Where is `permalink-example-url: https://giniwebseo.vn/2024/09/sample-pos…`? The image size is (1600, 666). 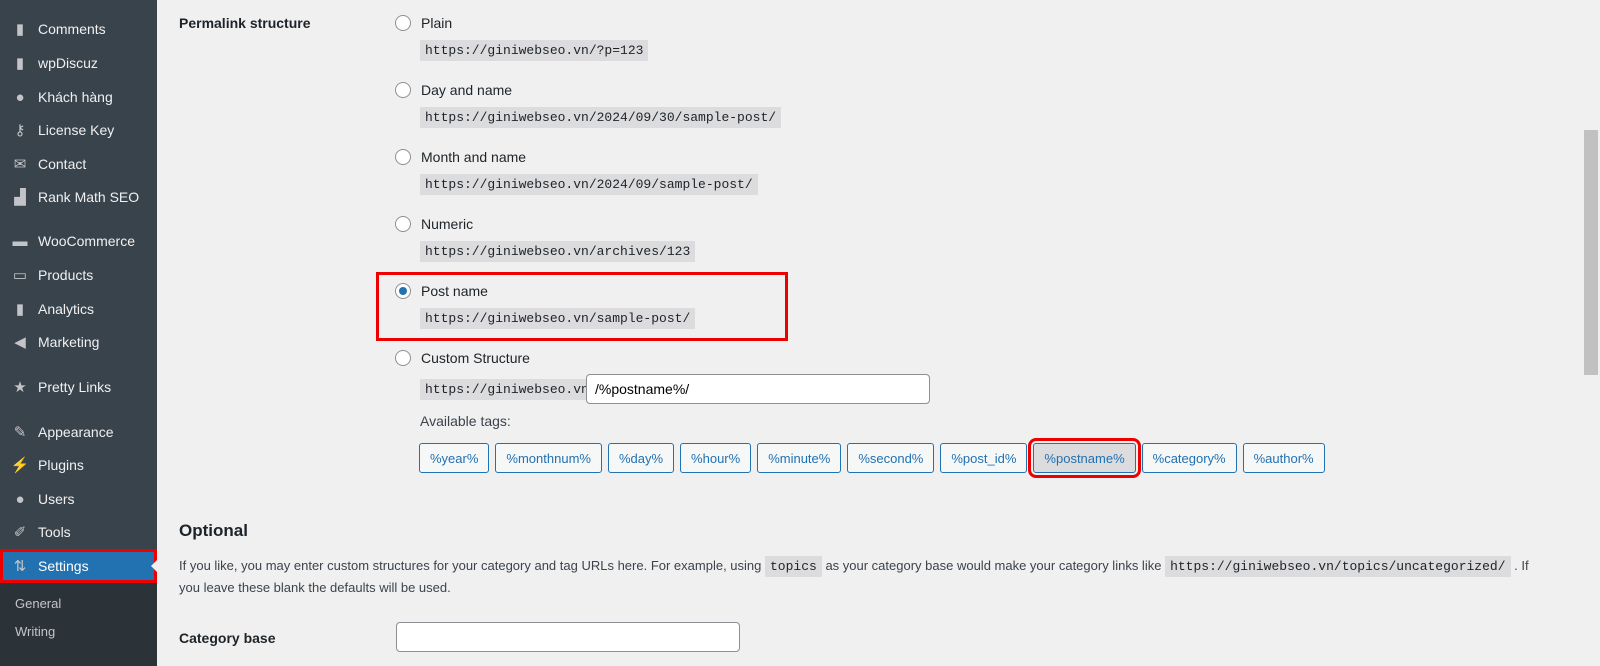
permalink-example-url: https://giniwebseo.vn/2024/09/sample-pos… is located at coordinates (589, 184).